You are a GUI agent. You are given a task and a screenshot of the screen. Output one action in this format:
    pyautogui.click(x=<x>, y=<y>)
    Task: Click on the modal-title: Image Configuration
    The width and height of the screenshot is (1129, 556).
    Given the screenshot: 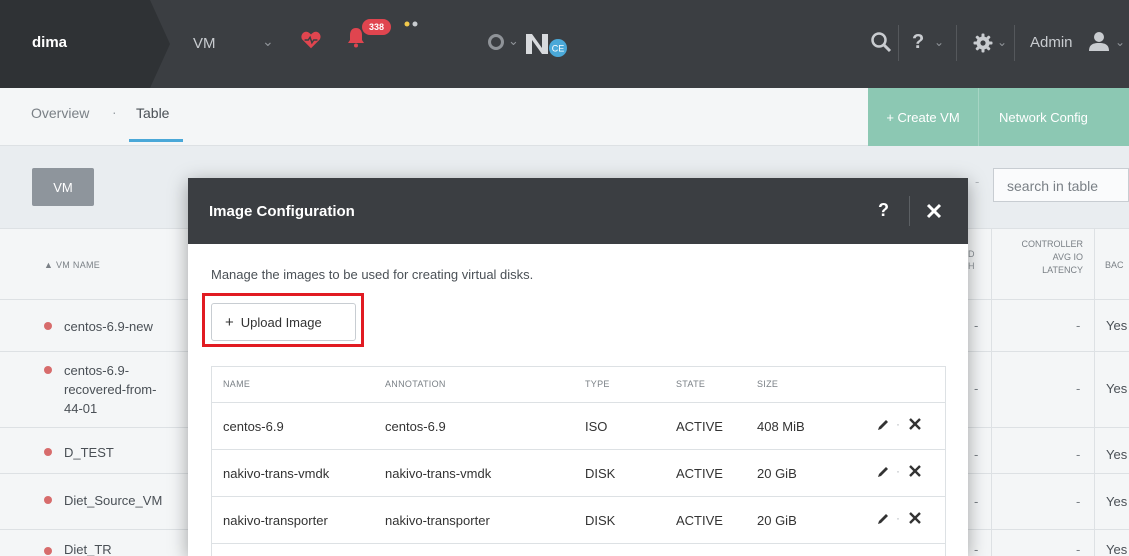 What is the action you would take?
    pyautogui.click(x=282, y=211)
    